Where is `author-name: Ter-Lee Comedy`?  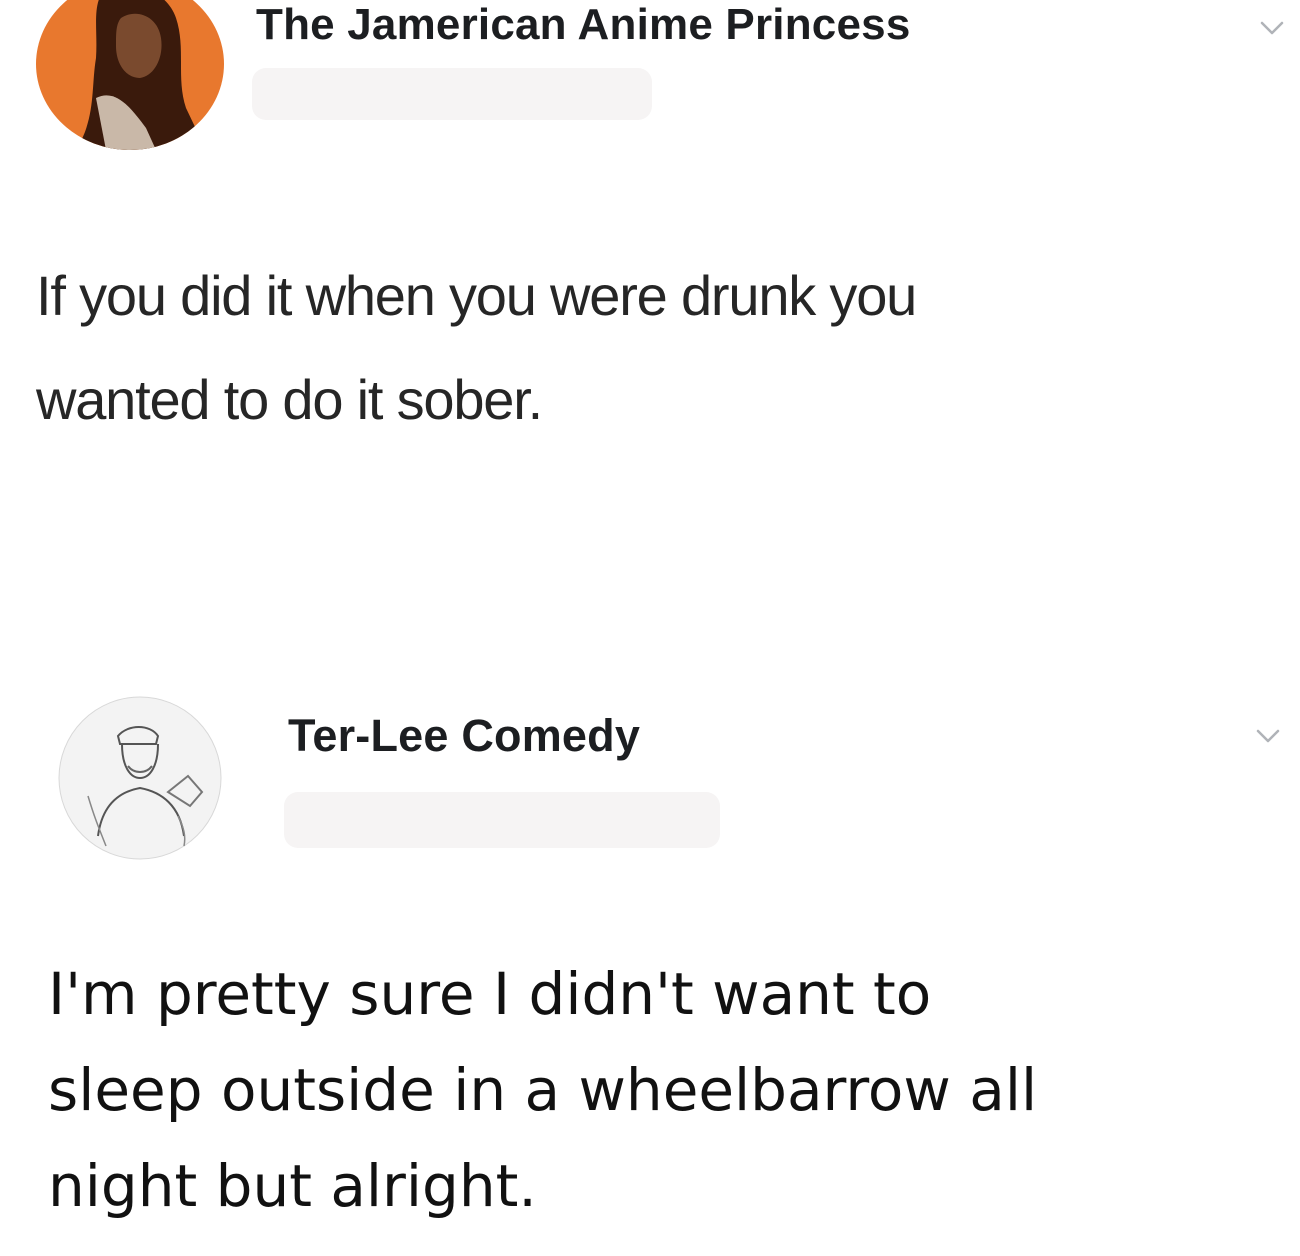
author-name: Ter-Lee Comedy is located at coordinates (464, 736).